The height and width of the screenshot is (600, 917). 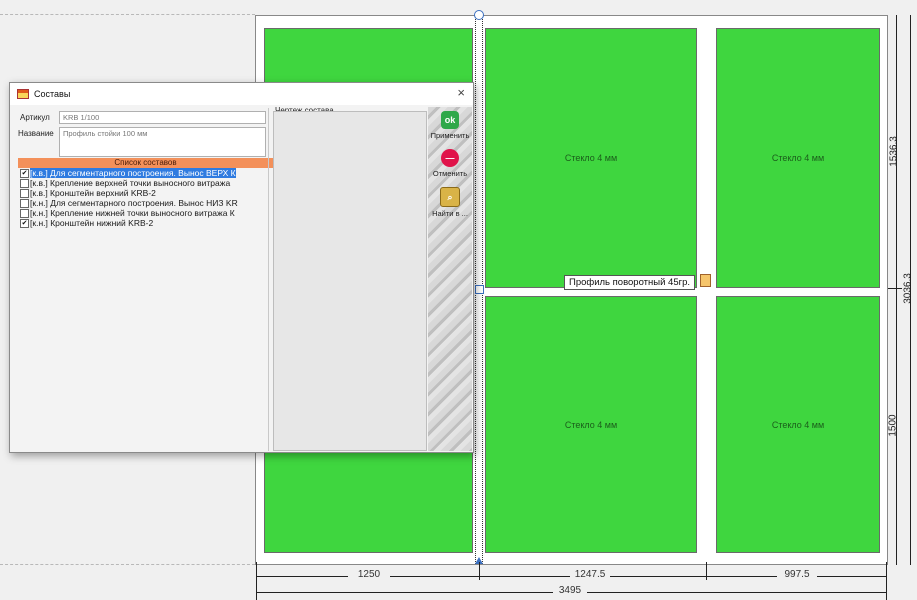 I want to click on article-label: Артикул, so click(x=35, y=117).